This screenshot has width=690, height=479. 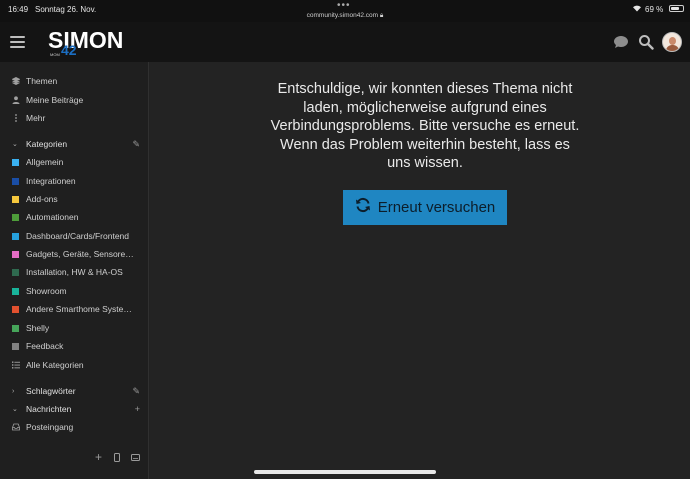 I want to click on home-indicator, so click(x=345, y=472).